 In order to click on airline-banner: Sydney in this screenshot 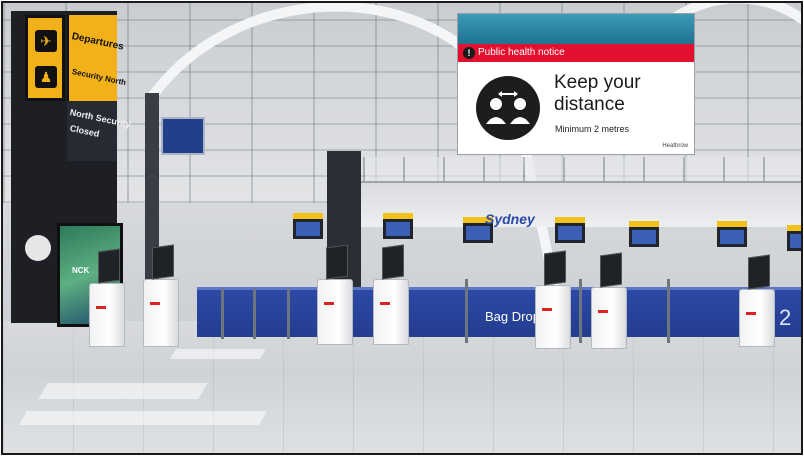, I will do `click(510, 219)`.